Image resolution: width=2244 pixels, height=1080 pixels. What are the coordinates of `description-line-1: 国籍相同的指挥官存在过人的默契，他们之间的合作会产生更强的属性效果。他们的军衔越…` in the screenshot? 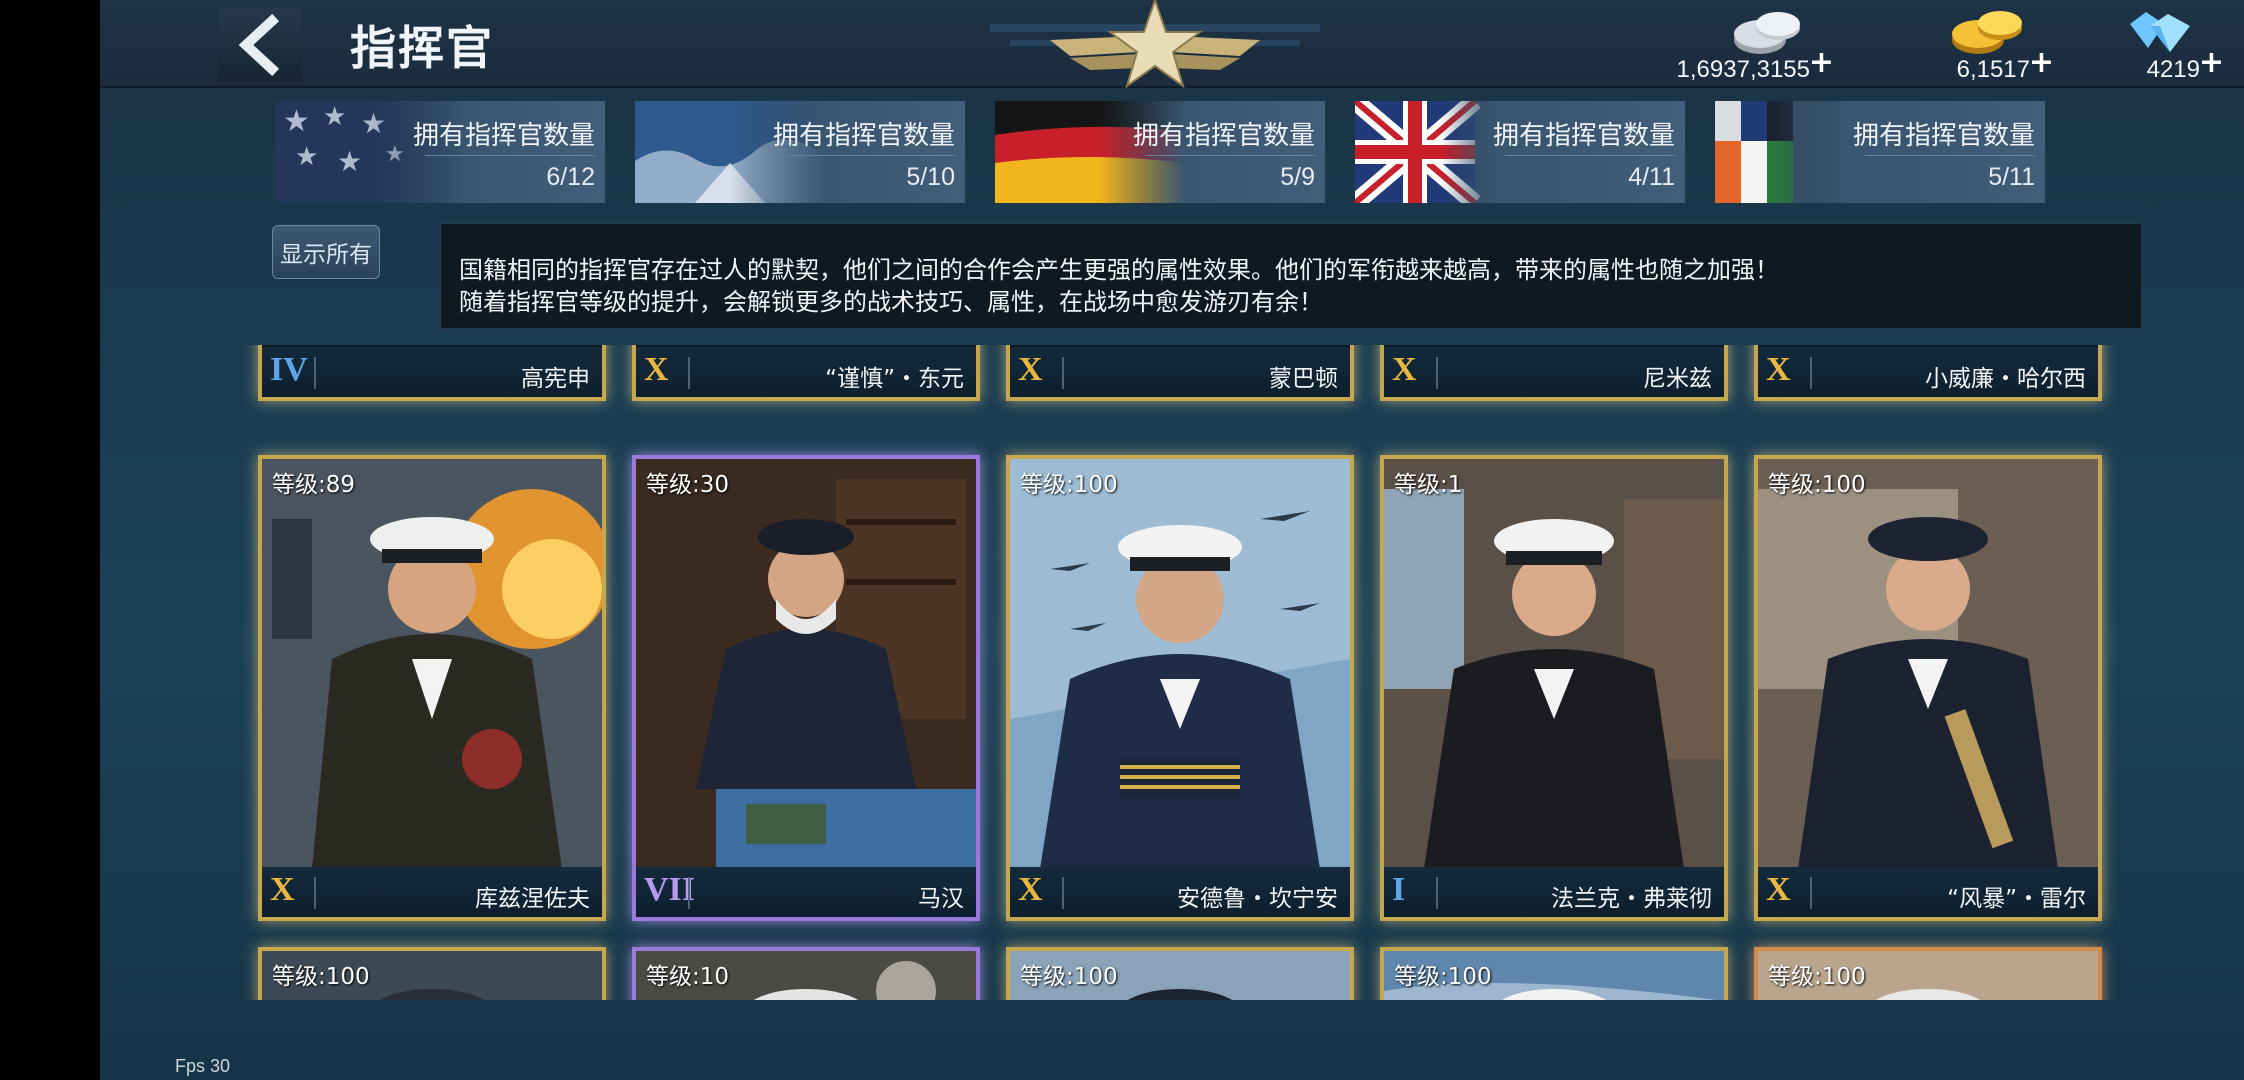 It's located at (1119, 270).